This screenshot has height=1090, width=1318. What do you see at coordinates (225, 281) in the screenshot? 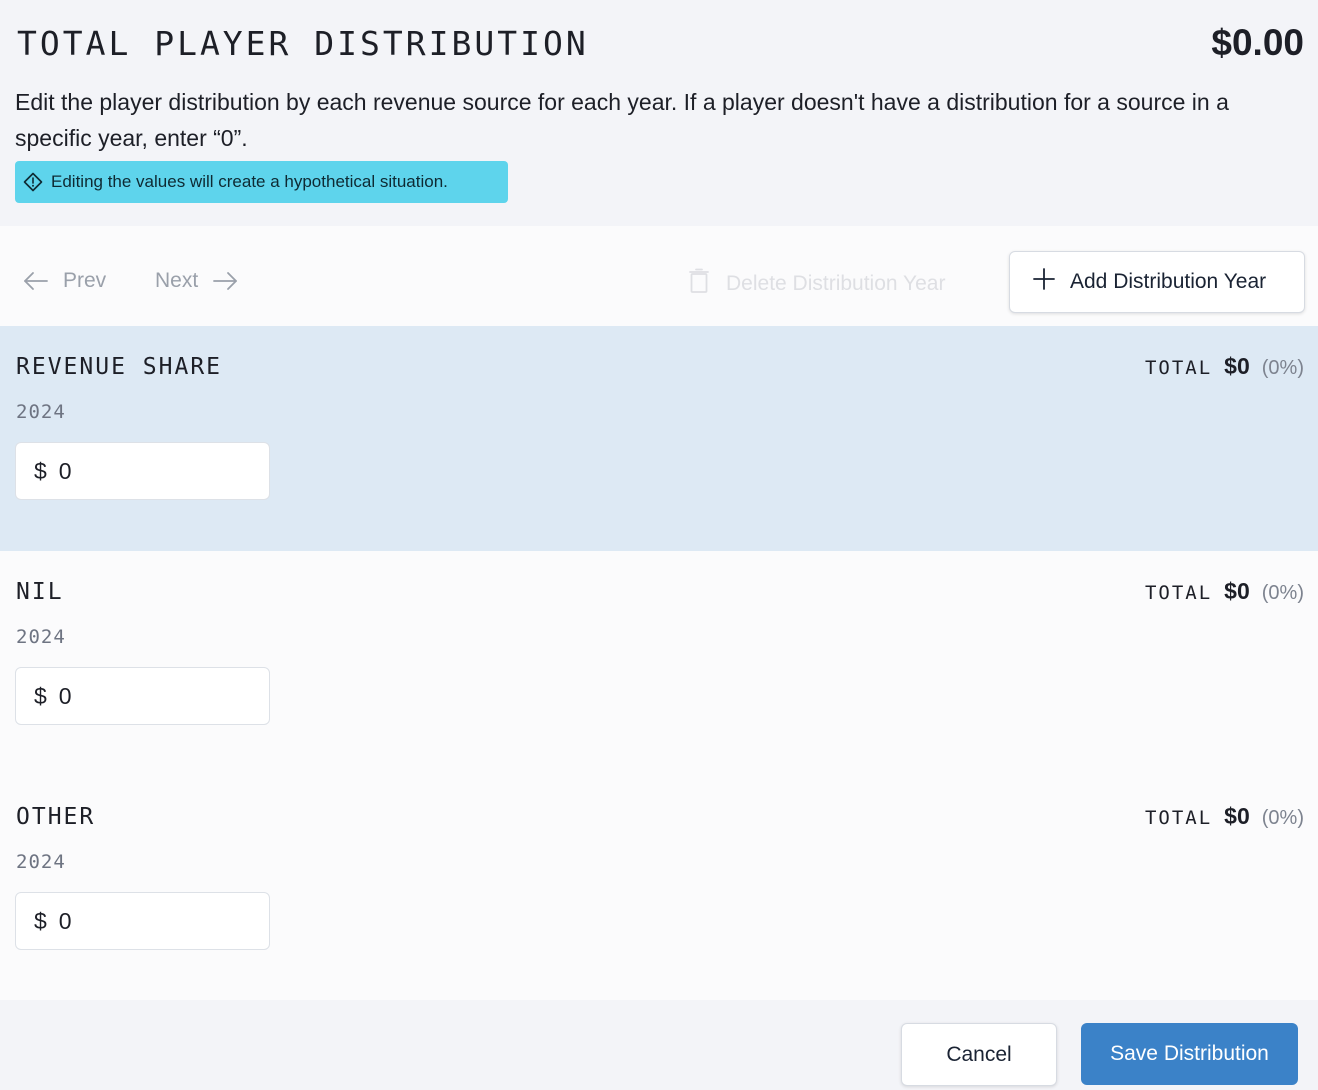
I see `arrow-right-icon` at bounding box center [225, 281].